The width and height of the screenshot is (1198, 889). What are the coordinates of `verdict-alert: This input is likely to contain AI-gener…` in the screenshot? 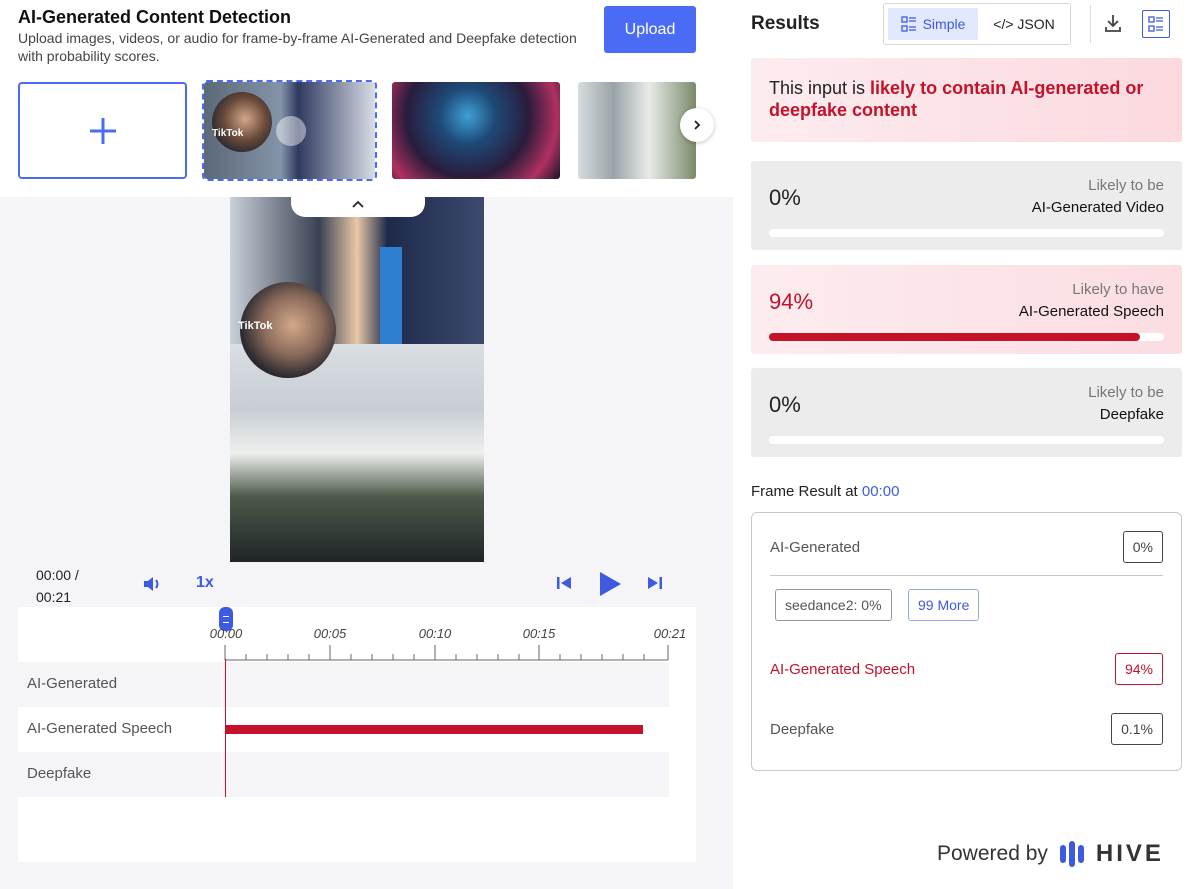 It's located at (966, 100).